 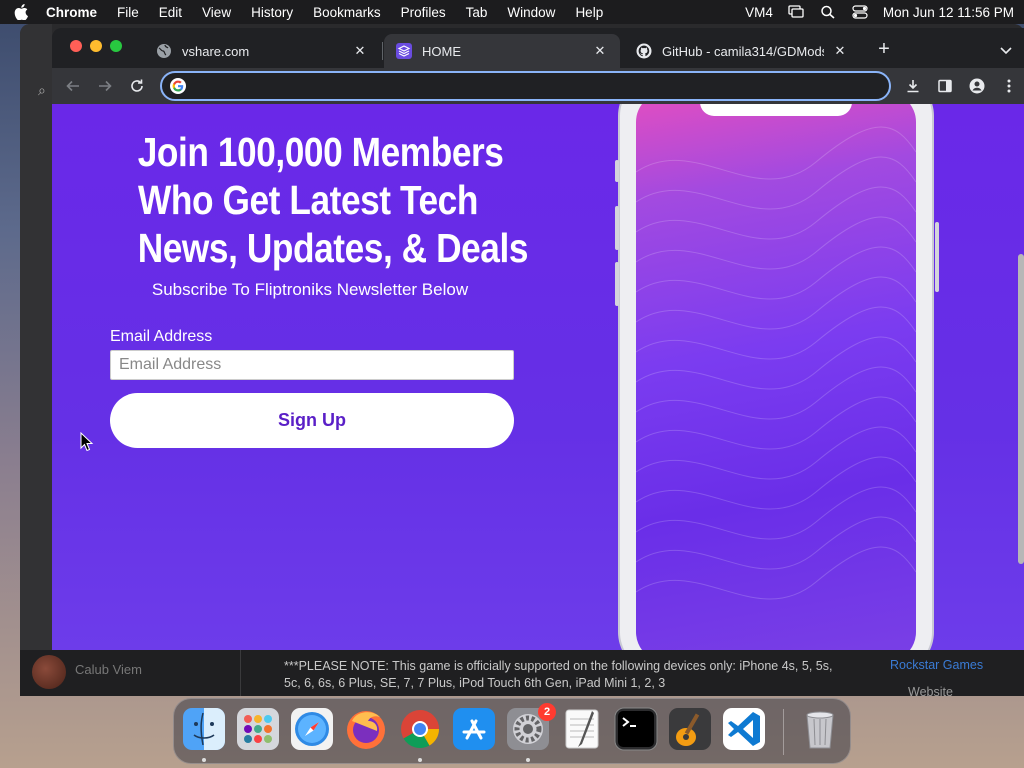 I want to click on website-link: Website, so click(x=930, y=692).